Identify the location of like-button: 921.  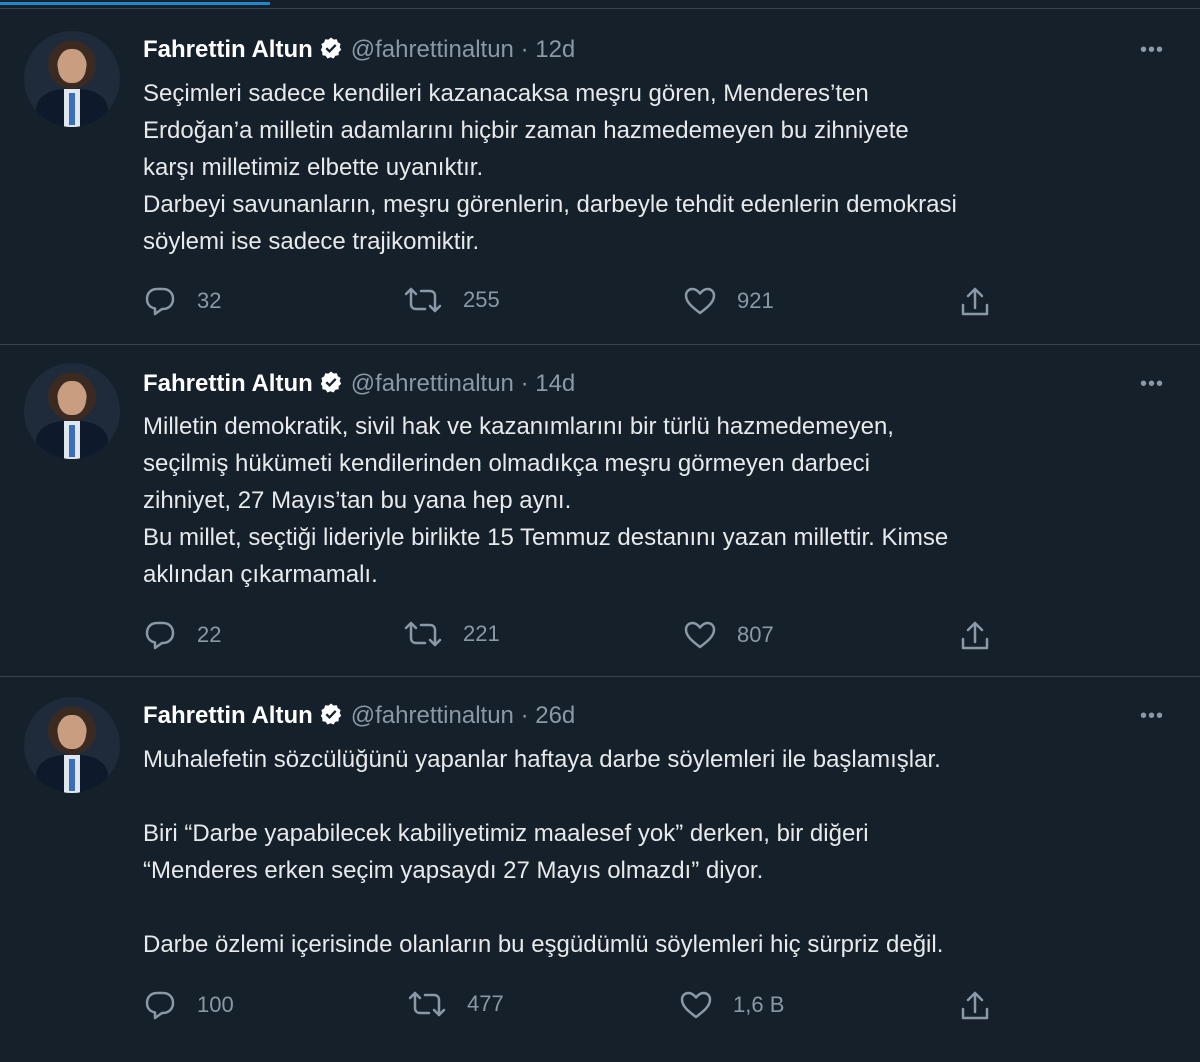
(728, 301).